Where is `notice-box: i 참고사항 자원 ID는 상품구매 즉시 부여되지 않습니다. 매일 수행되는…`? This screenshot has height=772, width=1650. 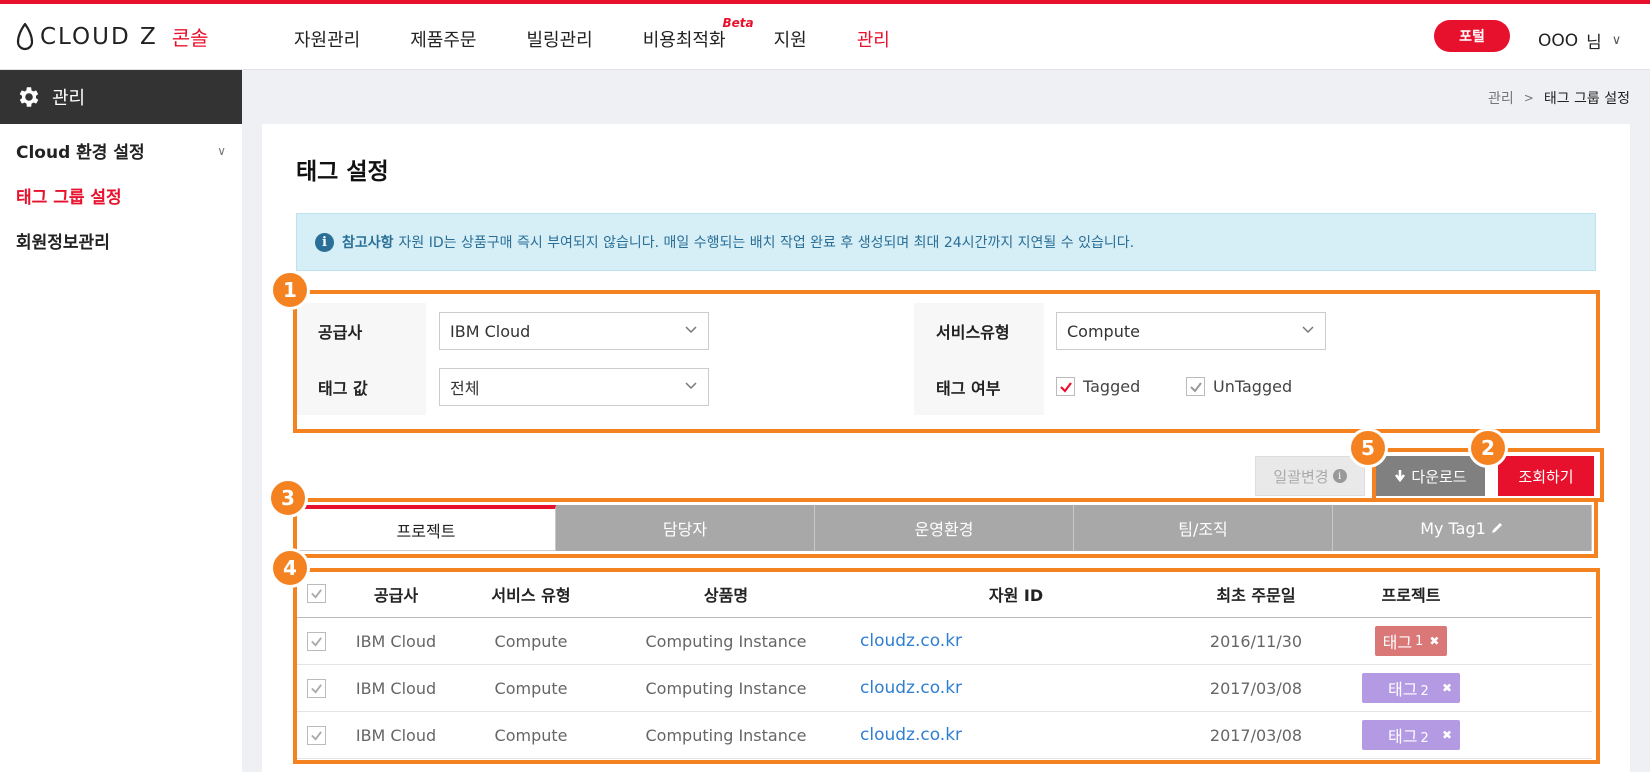 notice-box: i 참고사항 자원 ID는 상품구매 즉시 부여되지 않습니다. 매일 수행되는… is located at coordinates (946, 242).